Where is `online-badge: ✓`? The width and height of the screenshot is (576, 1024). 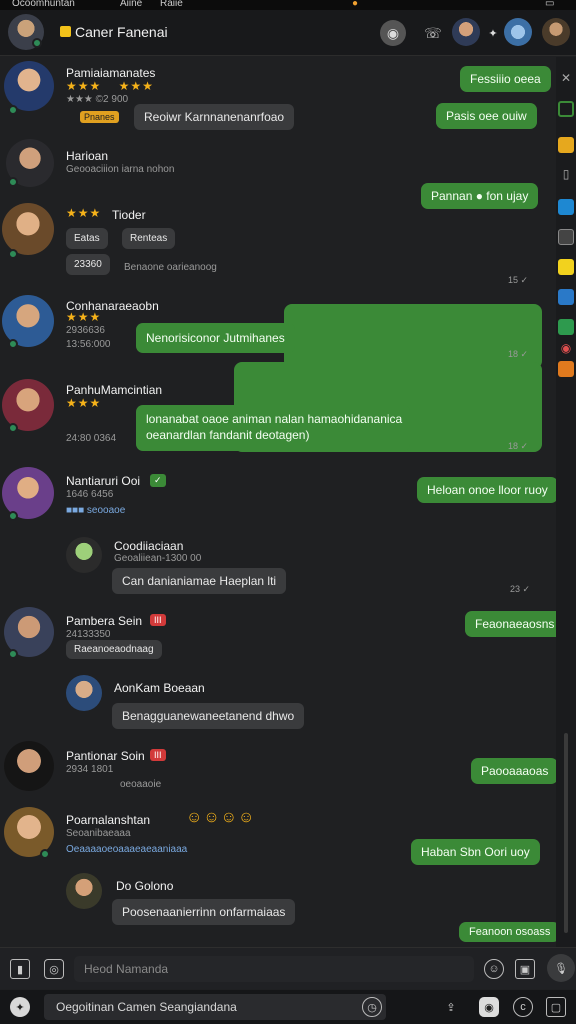 online-badge: ✓ is located at coordinates (158, 480).